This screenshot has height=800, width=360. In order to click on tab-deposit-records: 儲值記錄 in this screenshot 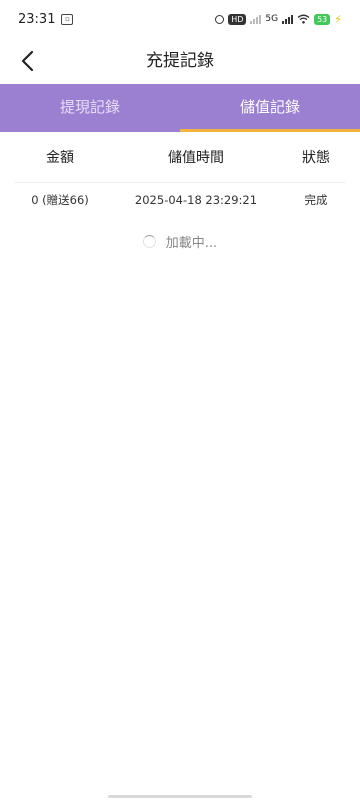, I will do `click(270, 108)`.